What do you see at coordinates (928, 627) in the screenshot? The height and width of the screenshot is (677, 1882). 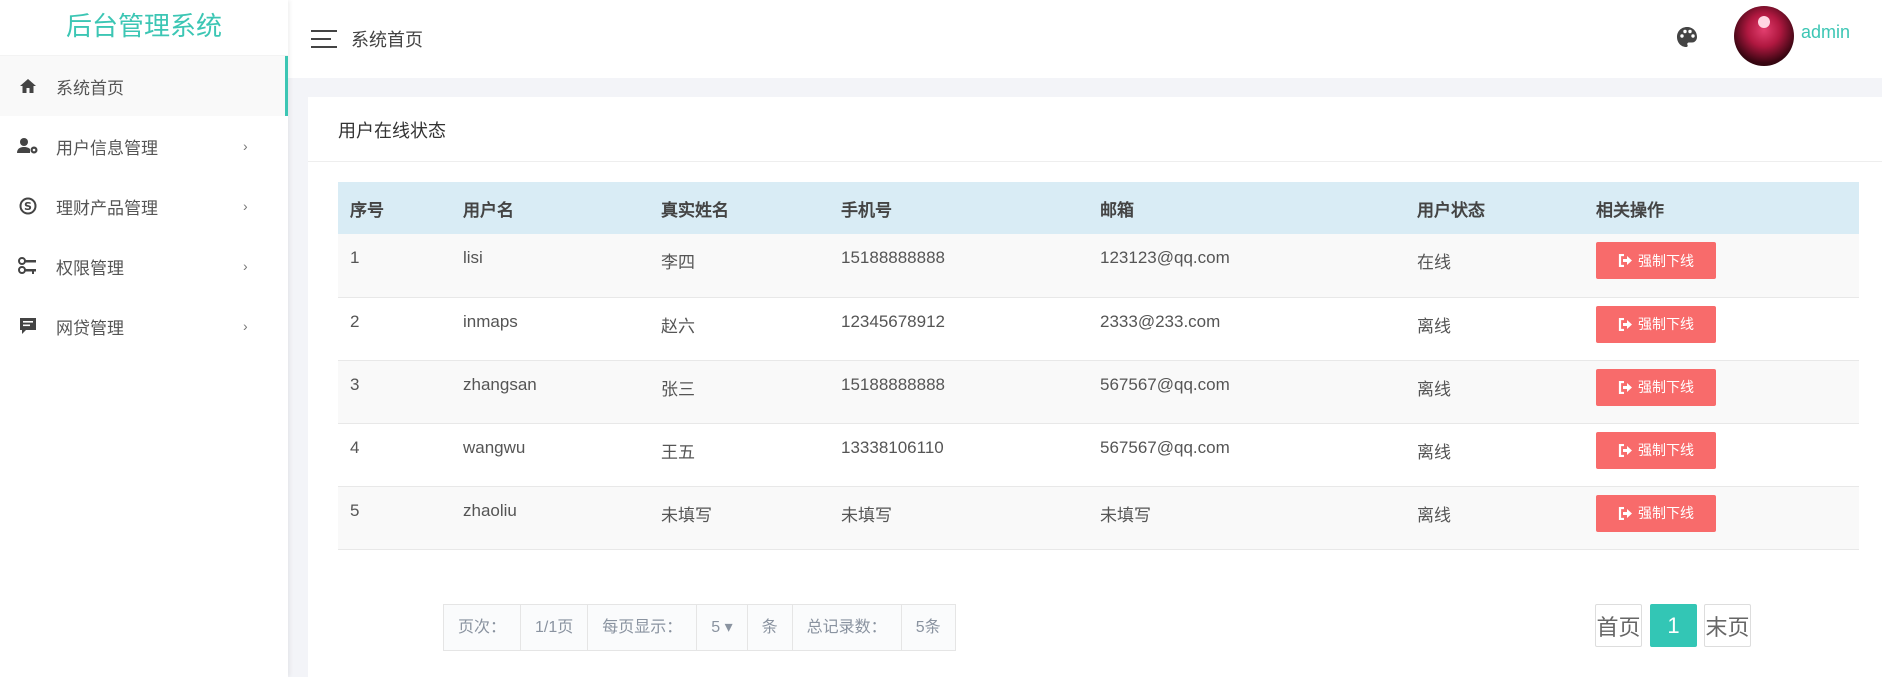 I see `total-value: 5条` at bounding box center [928, 627].